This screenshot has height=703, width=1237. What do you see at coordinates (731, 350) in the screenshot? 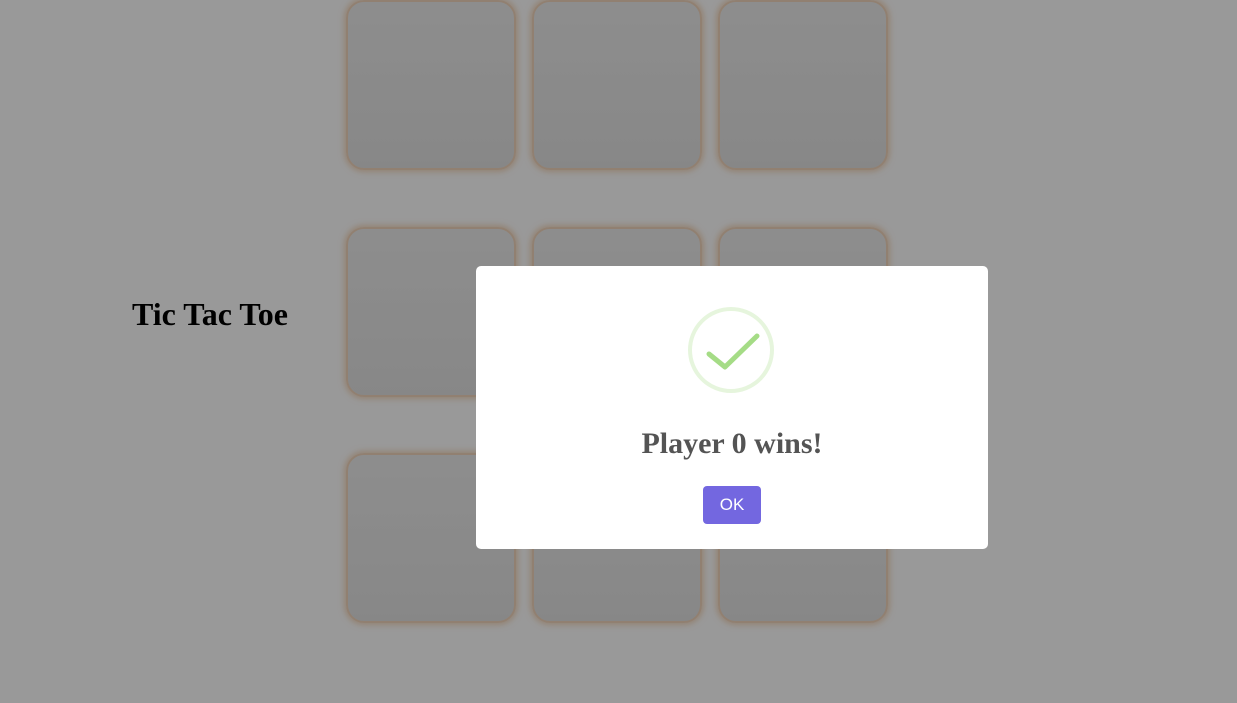
I see `success-check-icon` at bounding box center [731, 350].